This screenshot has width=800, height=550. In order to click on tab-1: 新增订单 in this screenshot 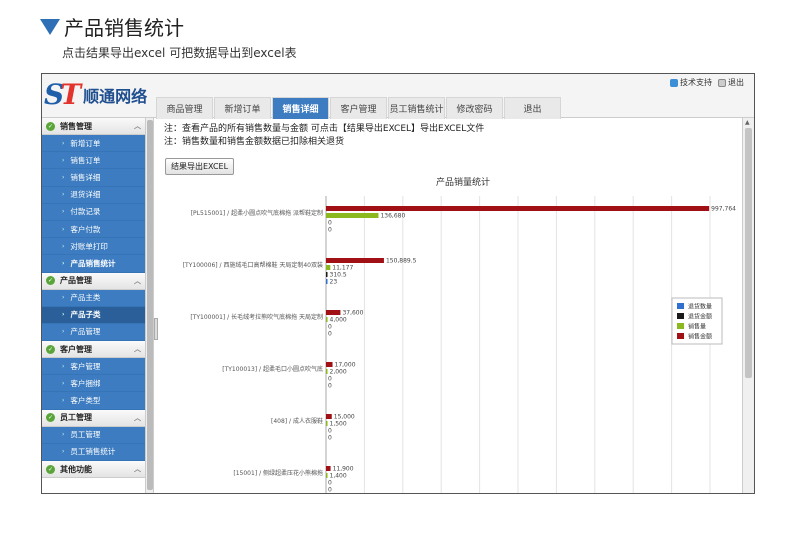, I will do `click(242, 108)`.